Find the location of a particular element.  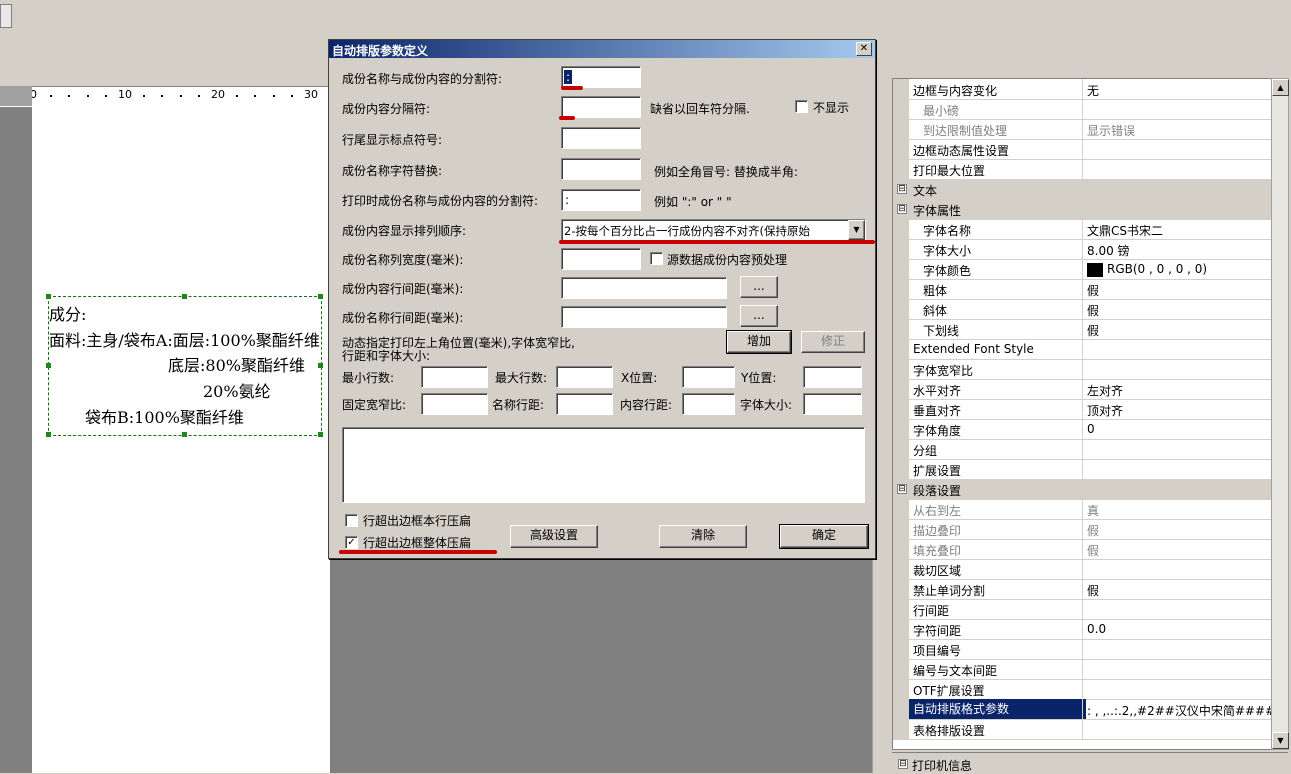

content-spacing-input is located at coordinates (644, 288).